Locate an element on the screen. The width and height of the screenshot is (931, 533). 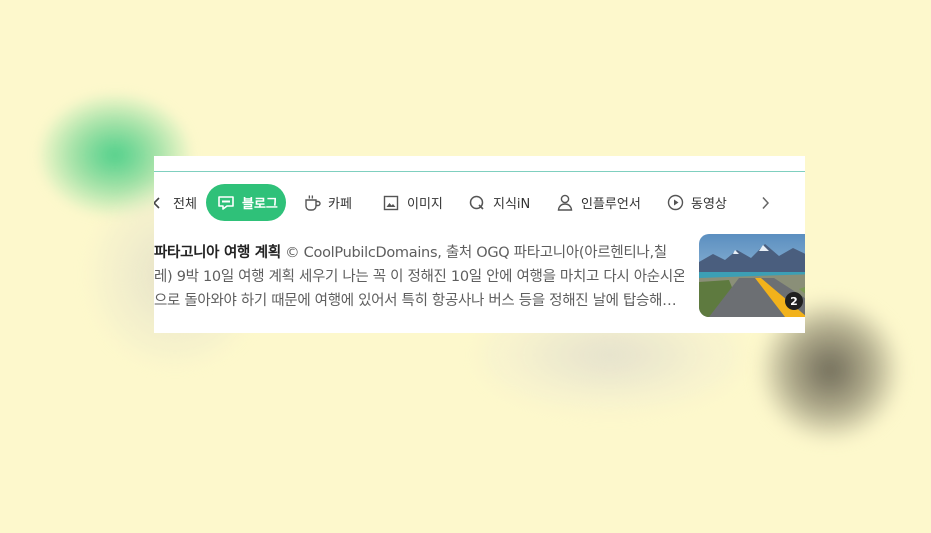
image-count-badge: 2 is located at coordinates (794, 301).